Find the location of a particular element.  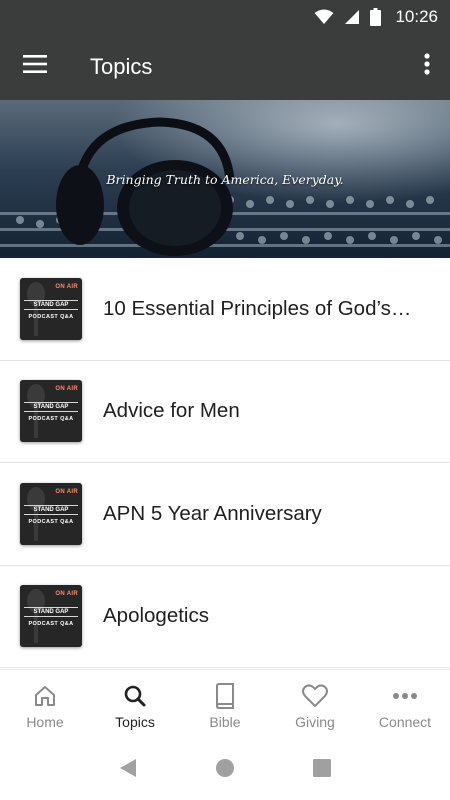

recents-icon is located at coordinates (321, 770).